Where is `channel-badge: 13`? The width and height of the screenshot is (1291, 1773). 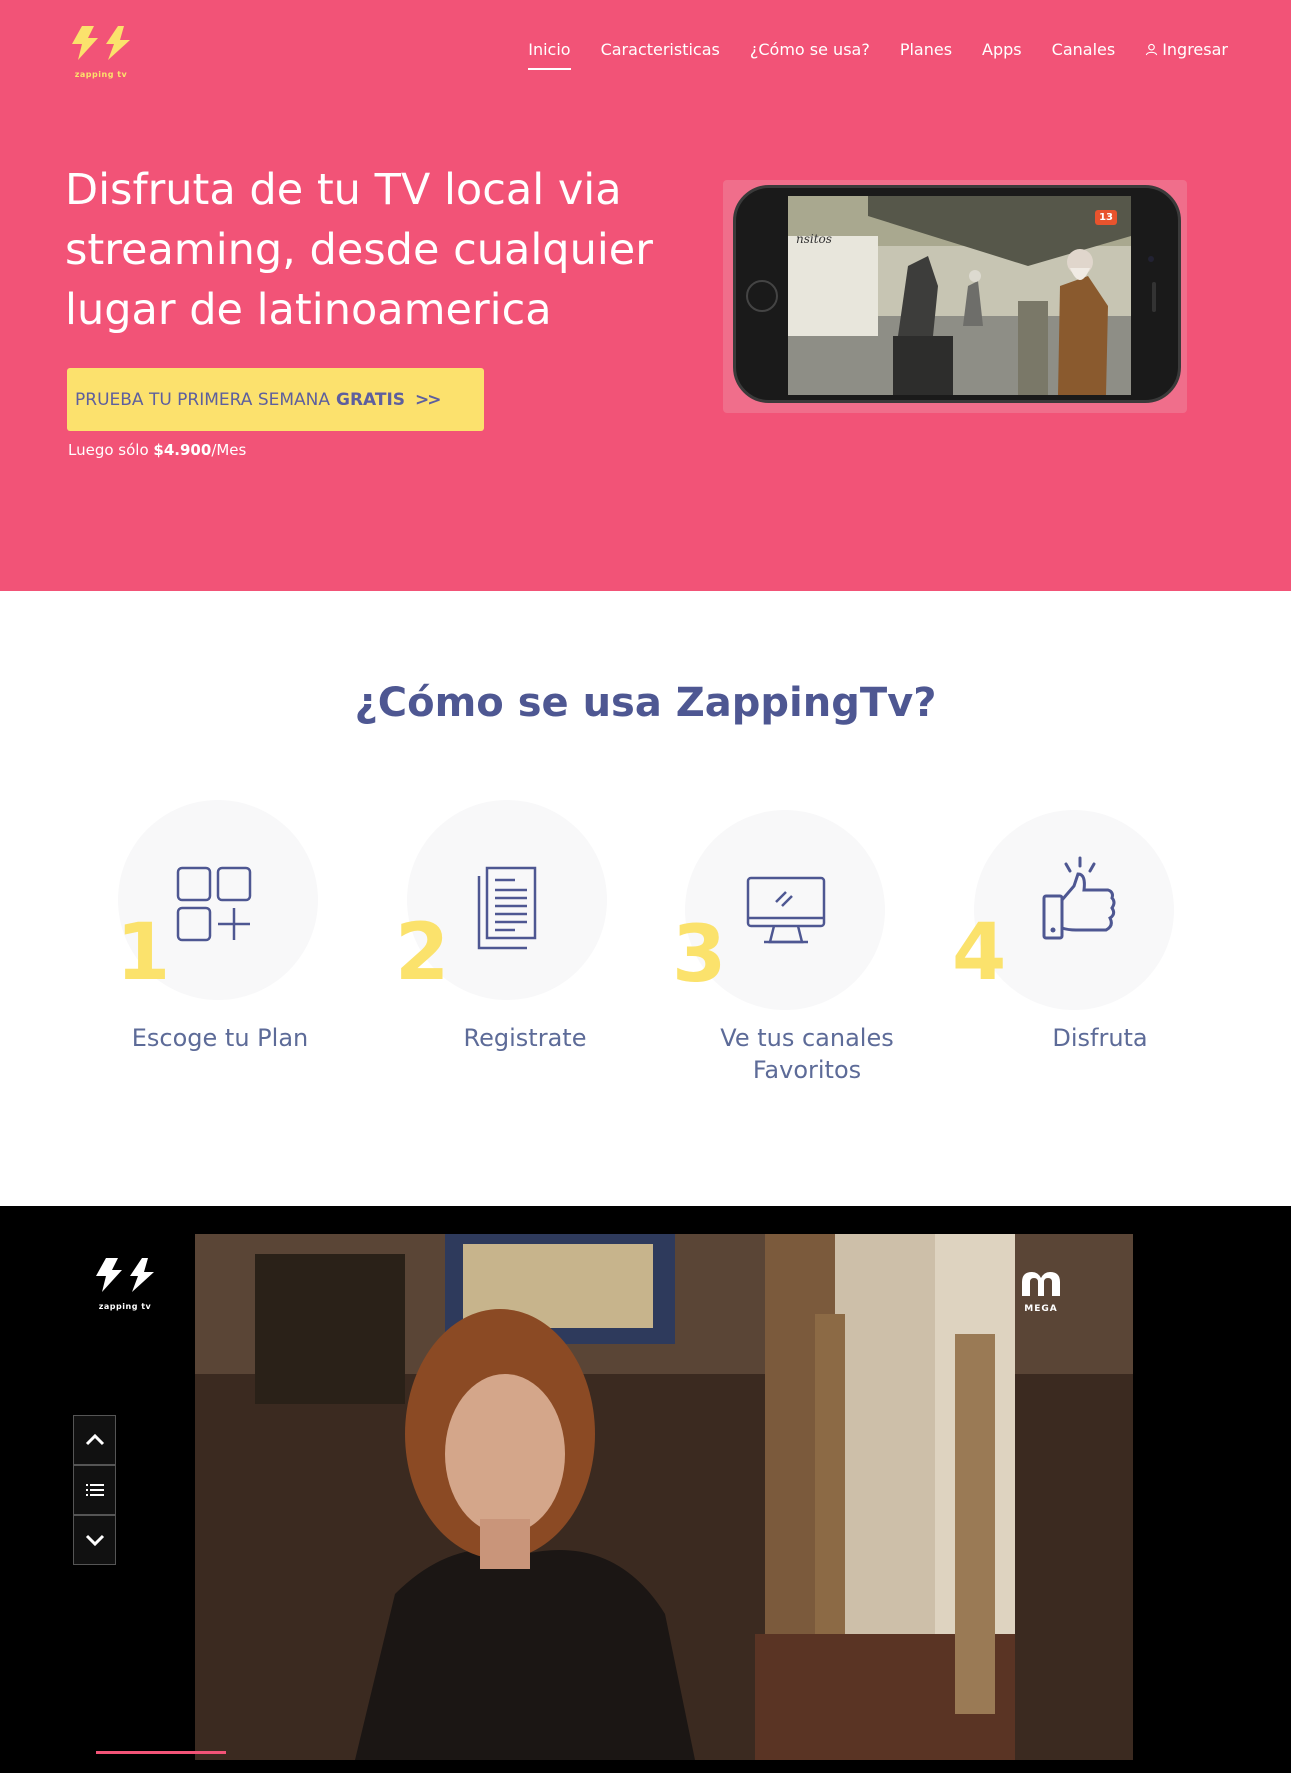
channel-badge: 13 is located at coordinates (1106, 217).